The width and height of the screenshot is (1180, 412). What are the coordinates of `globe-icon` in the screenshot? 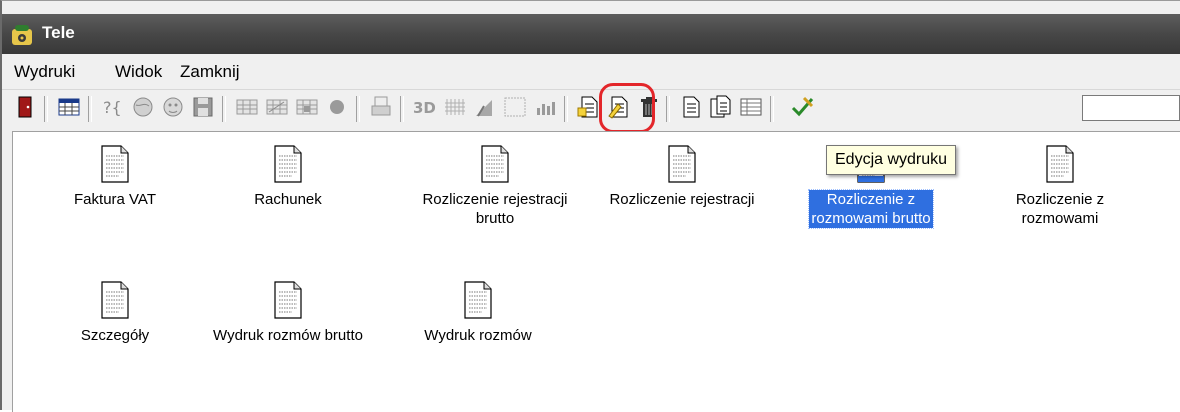 It's located at (143, 107).